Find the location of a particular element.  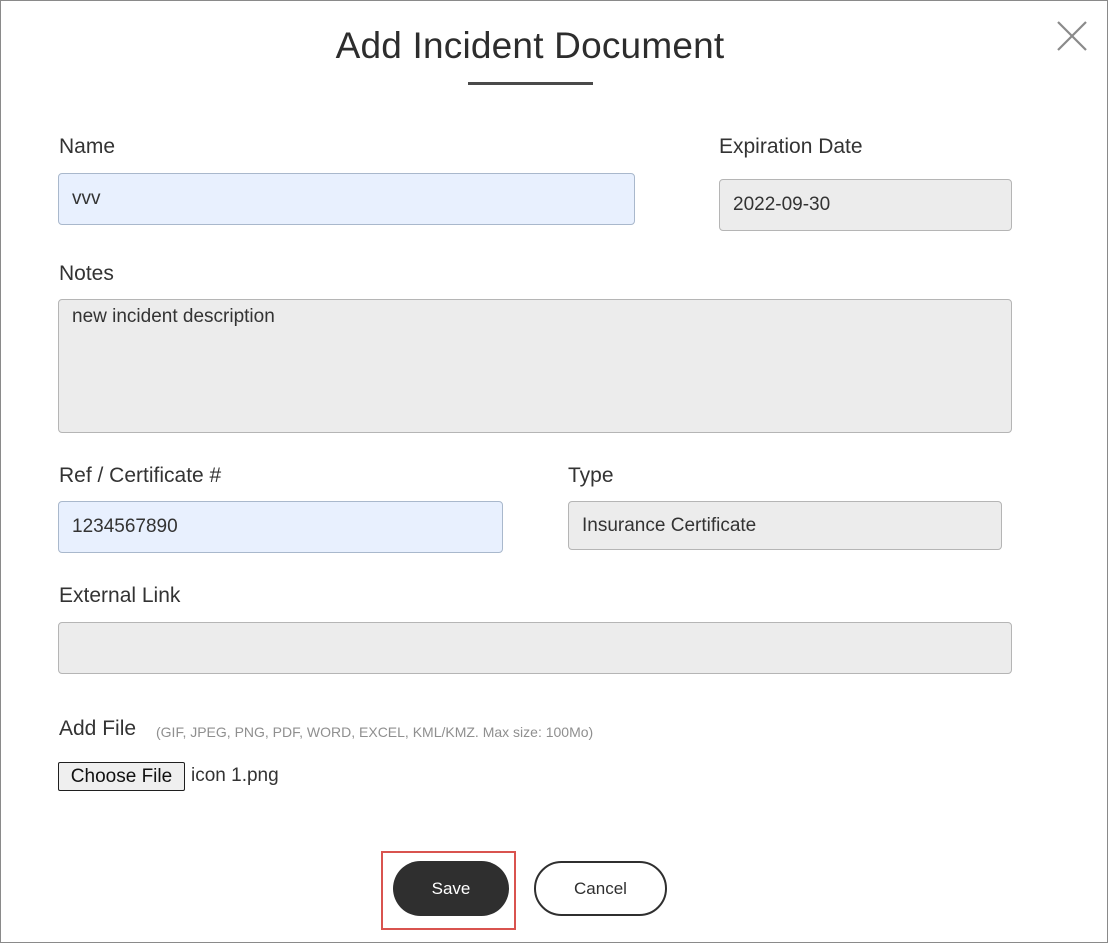

choose-file-button: Choose File is located at coordinates (121, 776).